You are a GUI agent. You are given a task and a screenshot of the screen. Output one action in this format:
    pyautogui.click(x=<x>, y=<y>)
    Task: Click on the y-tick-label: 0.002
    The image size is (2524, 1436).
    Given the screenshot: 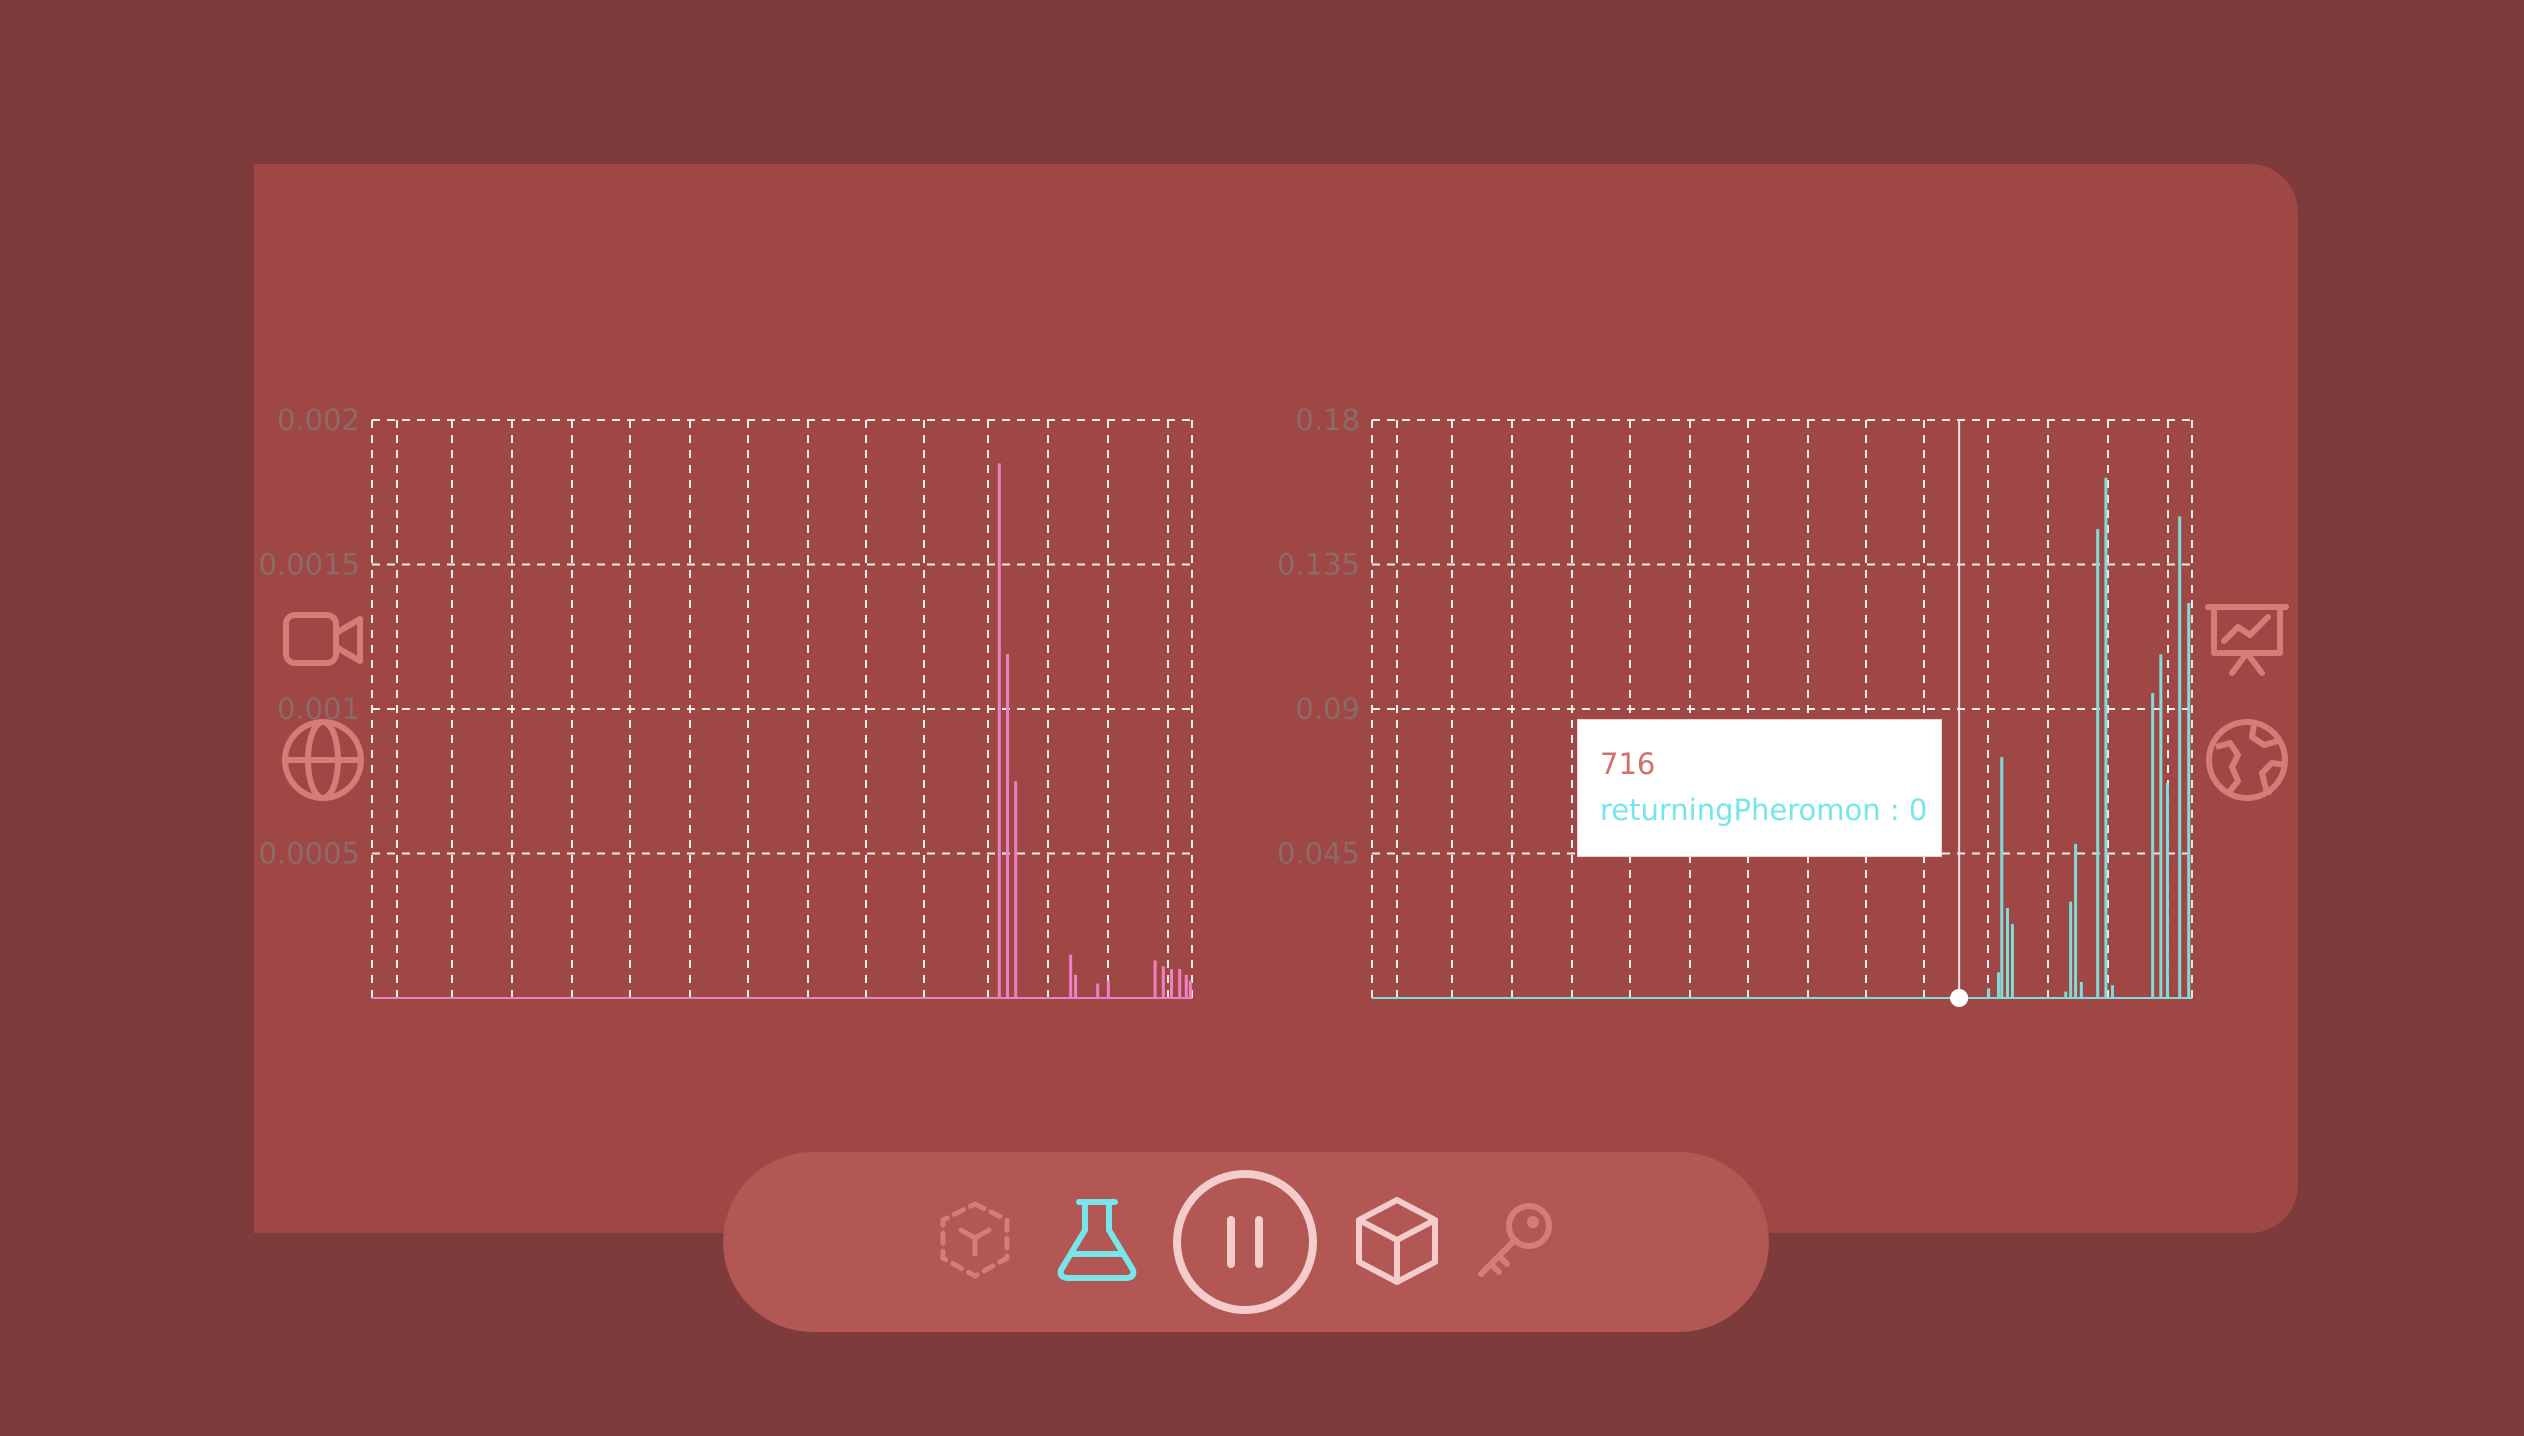 What is the action you would take?
    pyautogui.click(x=318, y=420)
    